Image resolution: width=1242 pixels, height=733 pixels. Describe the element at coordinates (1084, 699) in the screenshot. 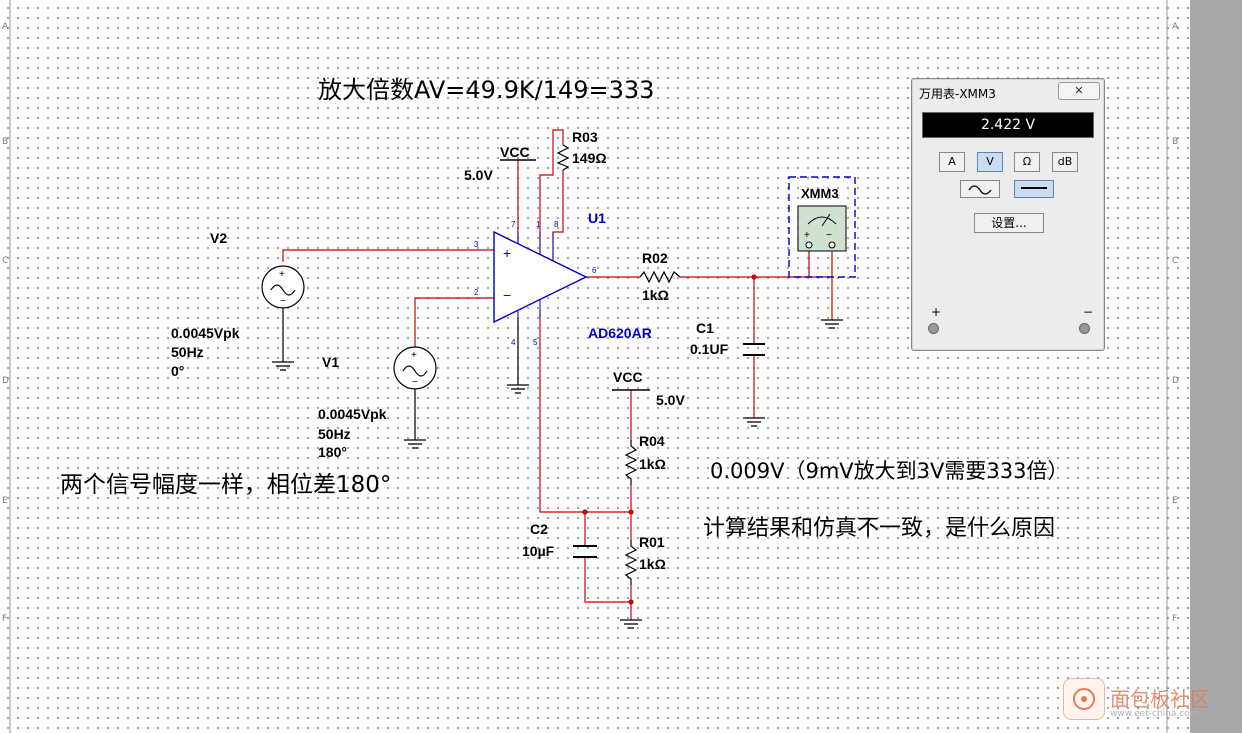

I see `watermark-logo-icon` at that location.